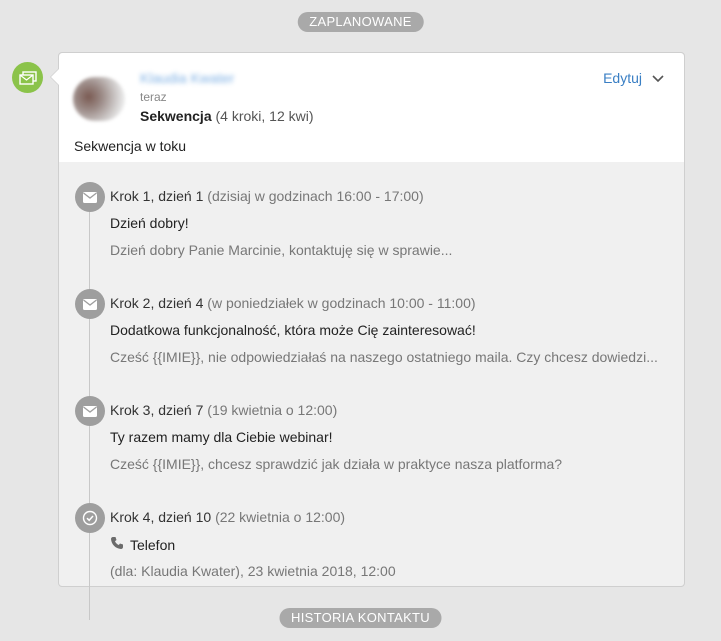  What do you see at coordinates (221, 437) in the screenshot?
I see `step-subject: Ty razem mamy dla Ciebie webinar!` at bounding box center [221, 437].